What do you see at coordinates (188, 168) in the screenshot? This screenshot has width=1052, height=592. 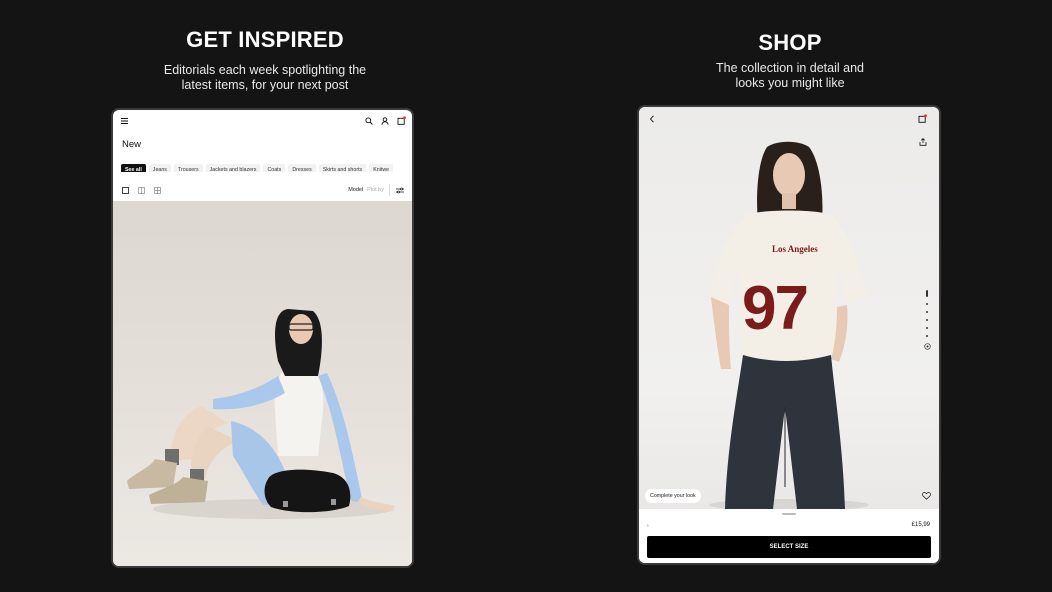 I see `chip-trousers: Trousers` at bounding box center [188, 168].